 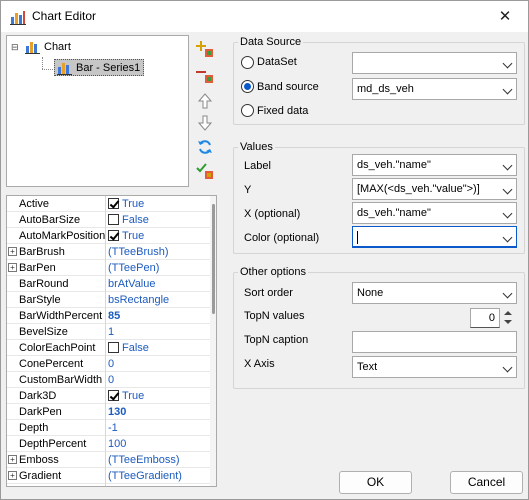 What do you see at coordinates (375, 482) in the screenshot?
I see `ok-button: OK` at bounding box center [375, 482].